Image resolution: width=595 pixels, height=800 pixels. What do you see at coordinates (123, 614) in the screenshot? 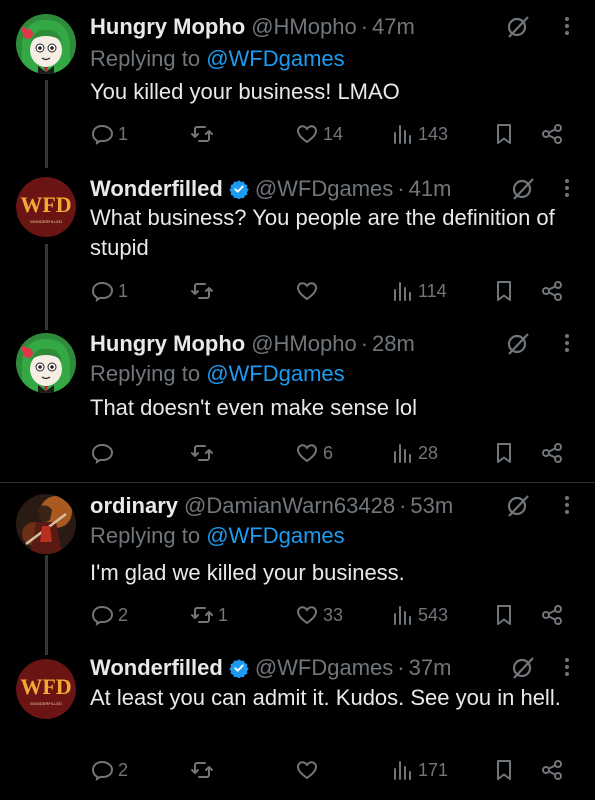
I see `reply-count: 2` at bounding box center [123, 614].